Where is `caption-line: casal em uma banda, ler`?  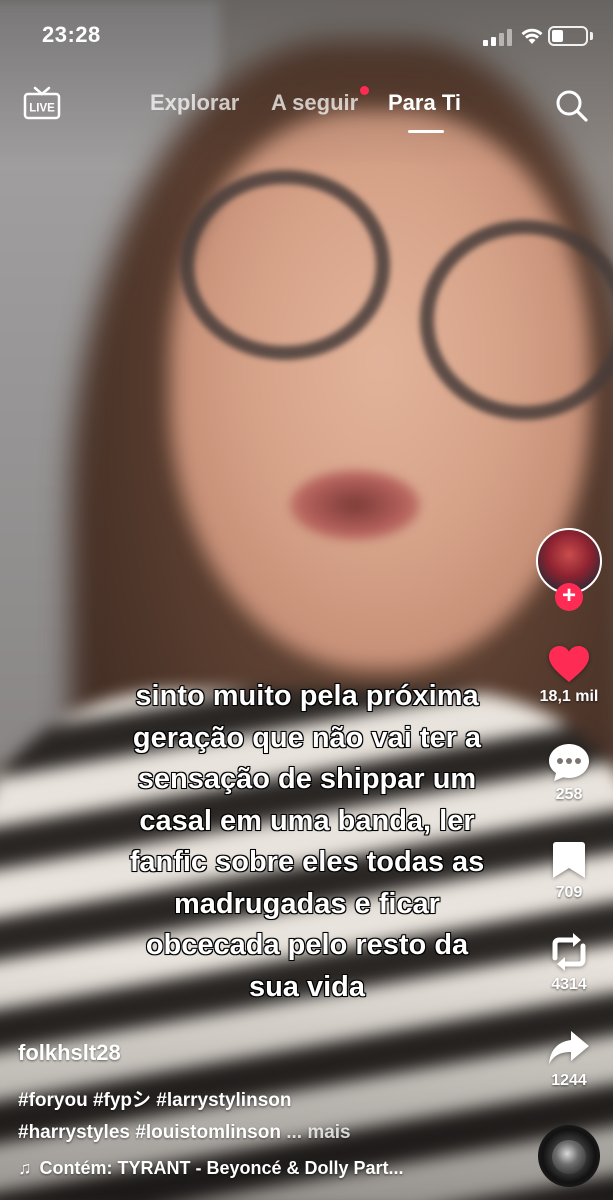 caption-line: casal em uma banda, ler is located at coordinates (307, 820).